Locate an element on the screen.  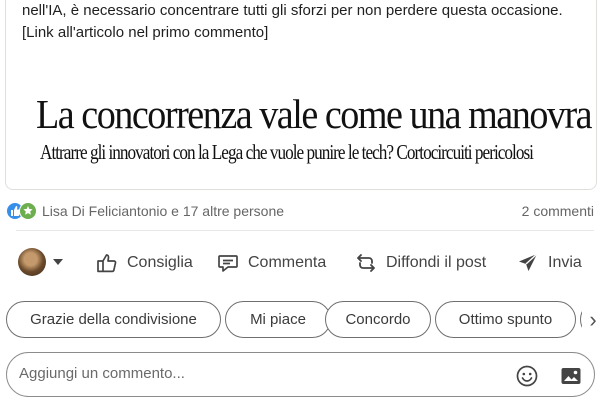
actor-switcher is located at coordinates (44, 263).